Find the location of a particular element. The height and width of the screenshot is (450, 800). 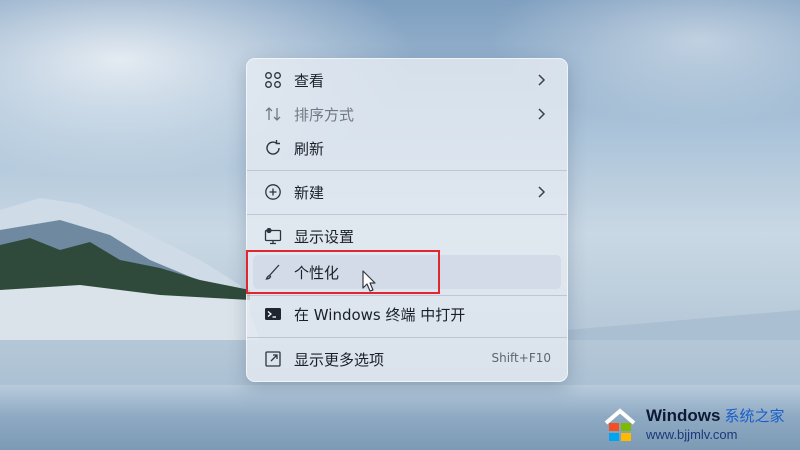

menu-item-label: 显示更多选项 is located at coordinates (339, 359).